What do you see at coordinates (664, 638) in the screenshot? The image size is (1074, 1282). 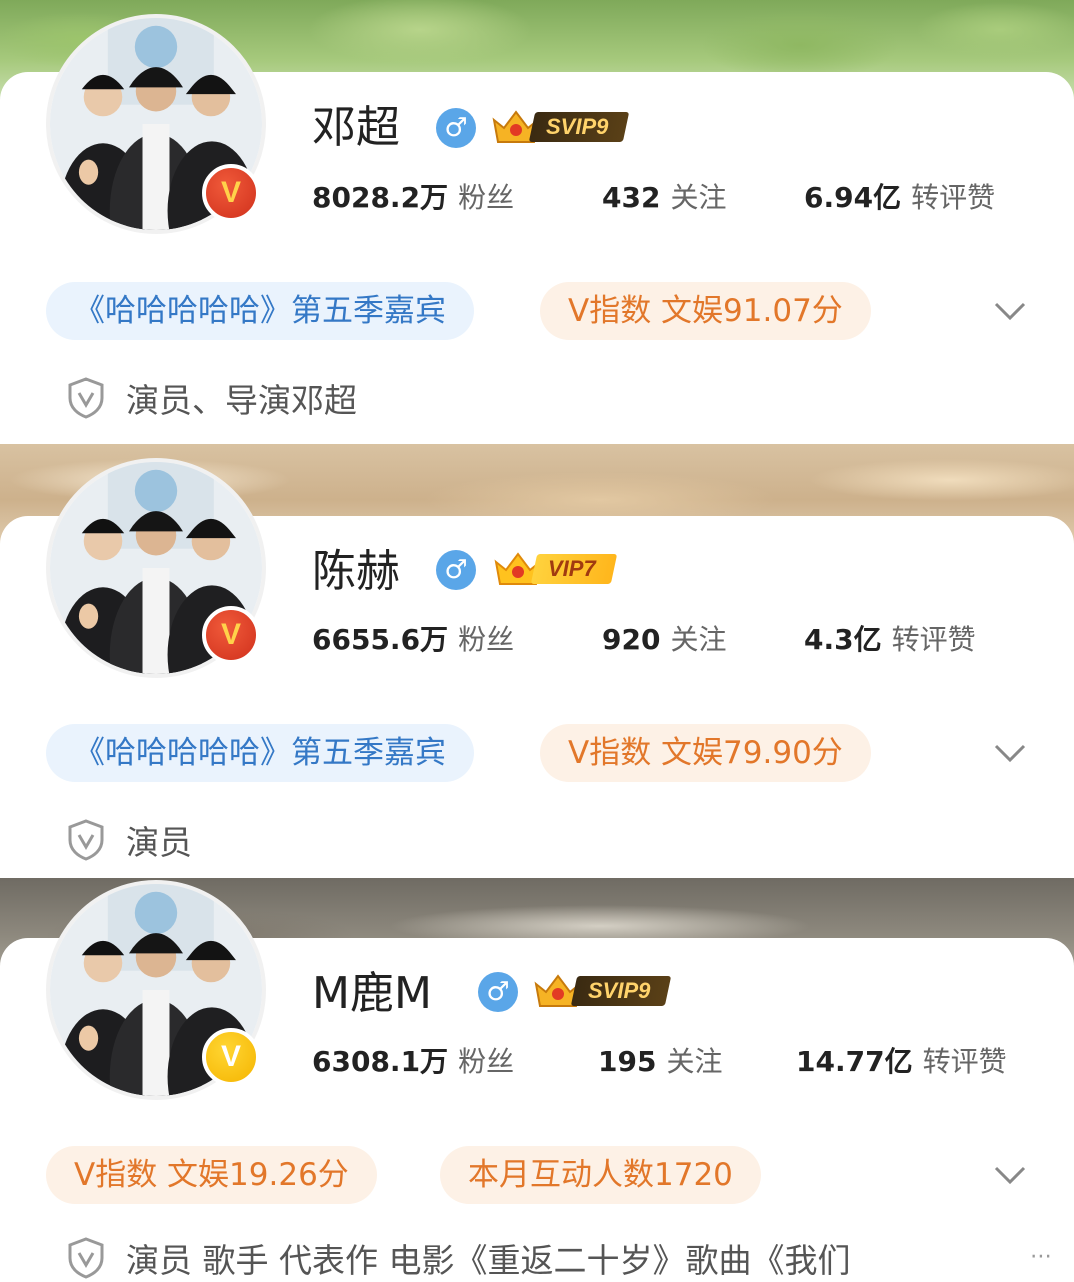 I see `stat-following: 920 关注` at bounding box center [664, 638].